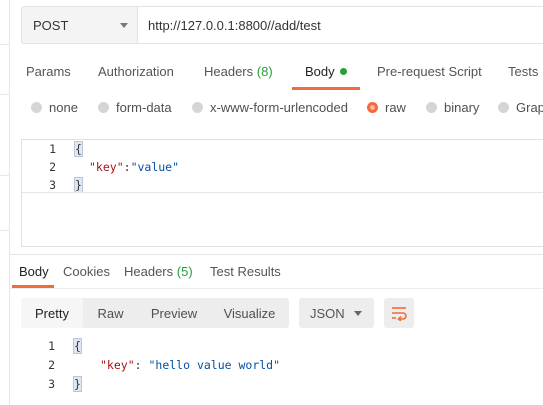 The image size is (543, 405). I want to click on radio-form-data: form-data, so click(135, 107).